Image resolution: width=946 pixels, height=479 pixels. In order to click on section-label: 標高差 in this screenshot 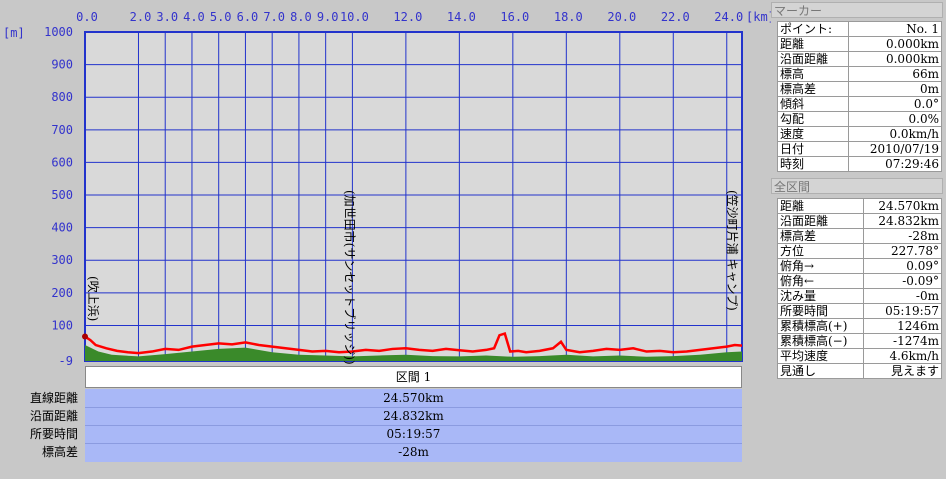, I will do `click(59, 452)`.